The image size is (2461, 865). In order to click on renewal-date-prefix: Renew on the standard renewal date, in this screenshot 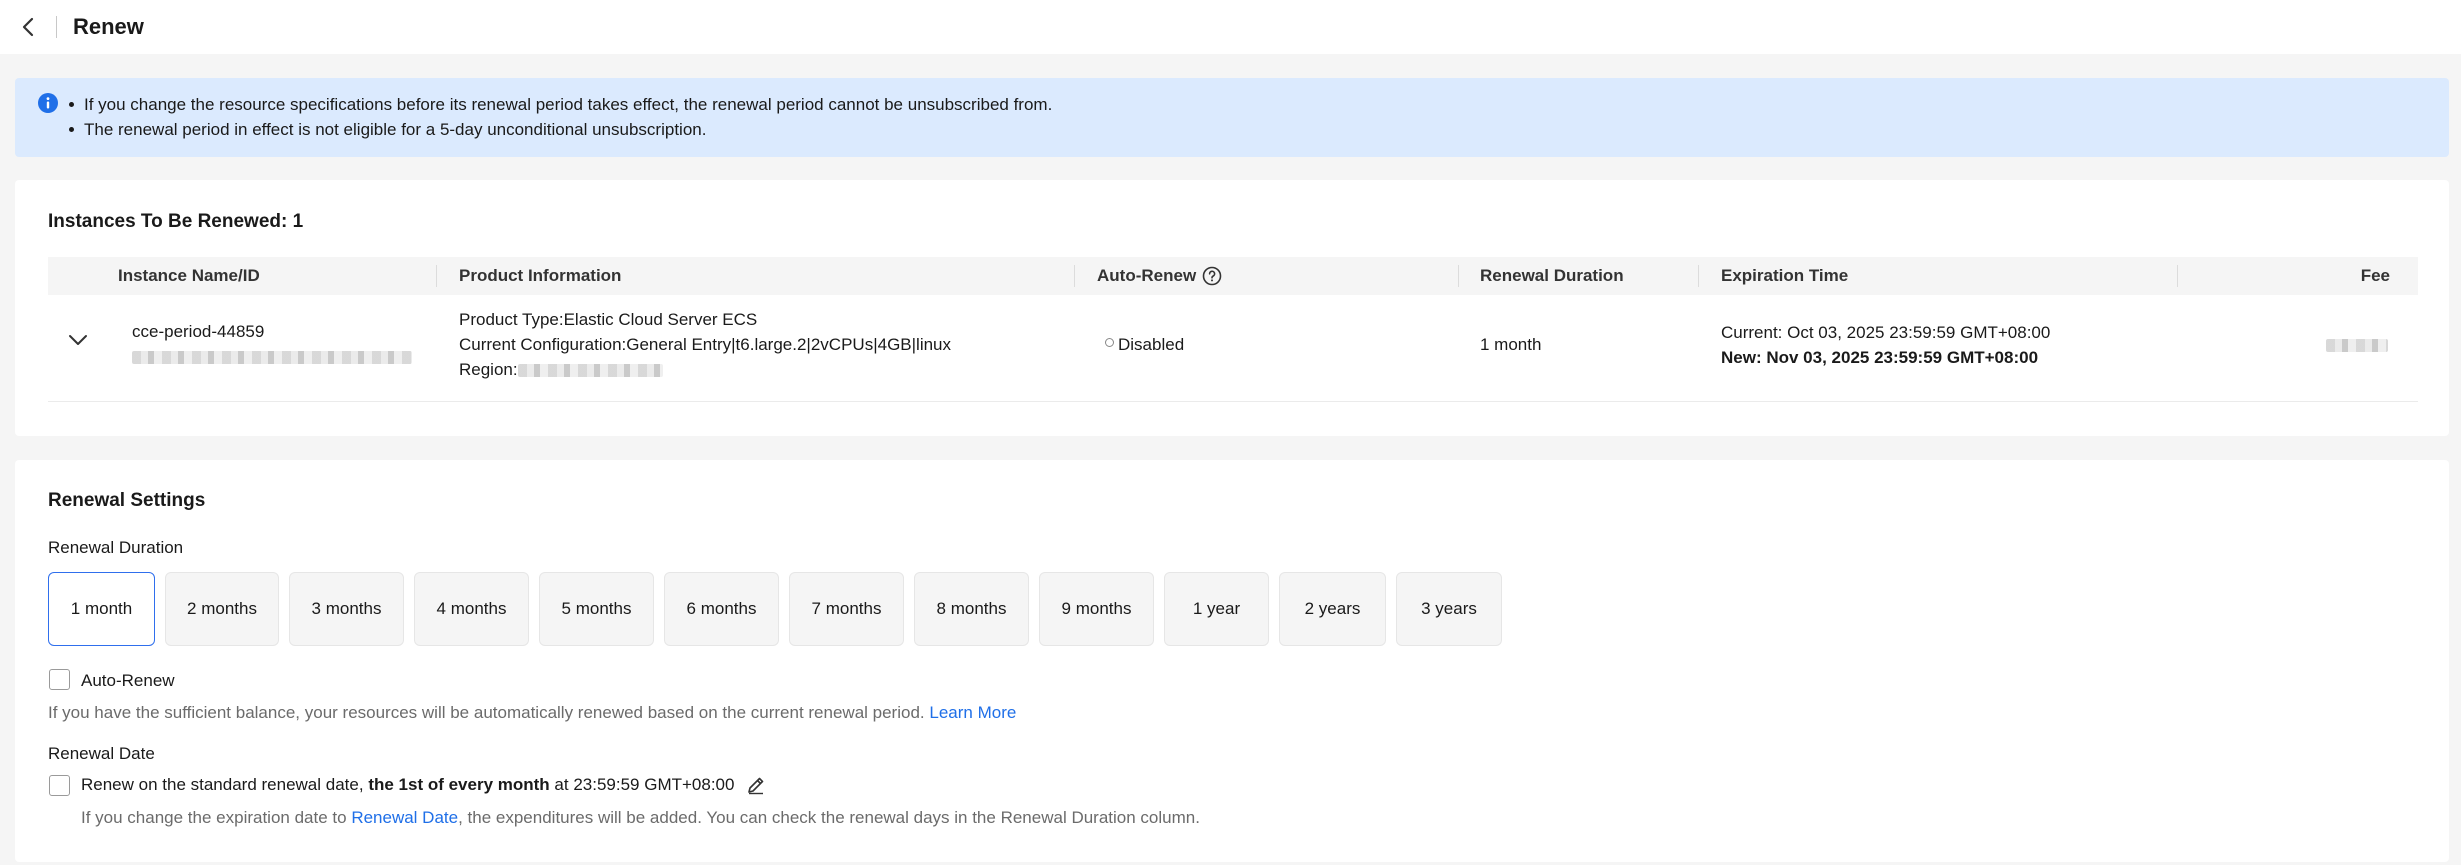, I will do `click(222, 784)`.